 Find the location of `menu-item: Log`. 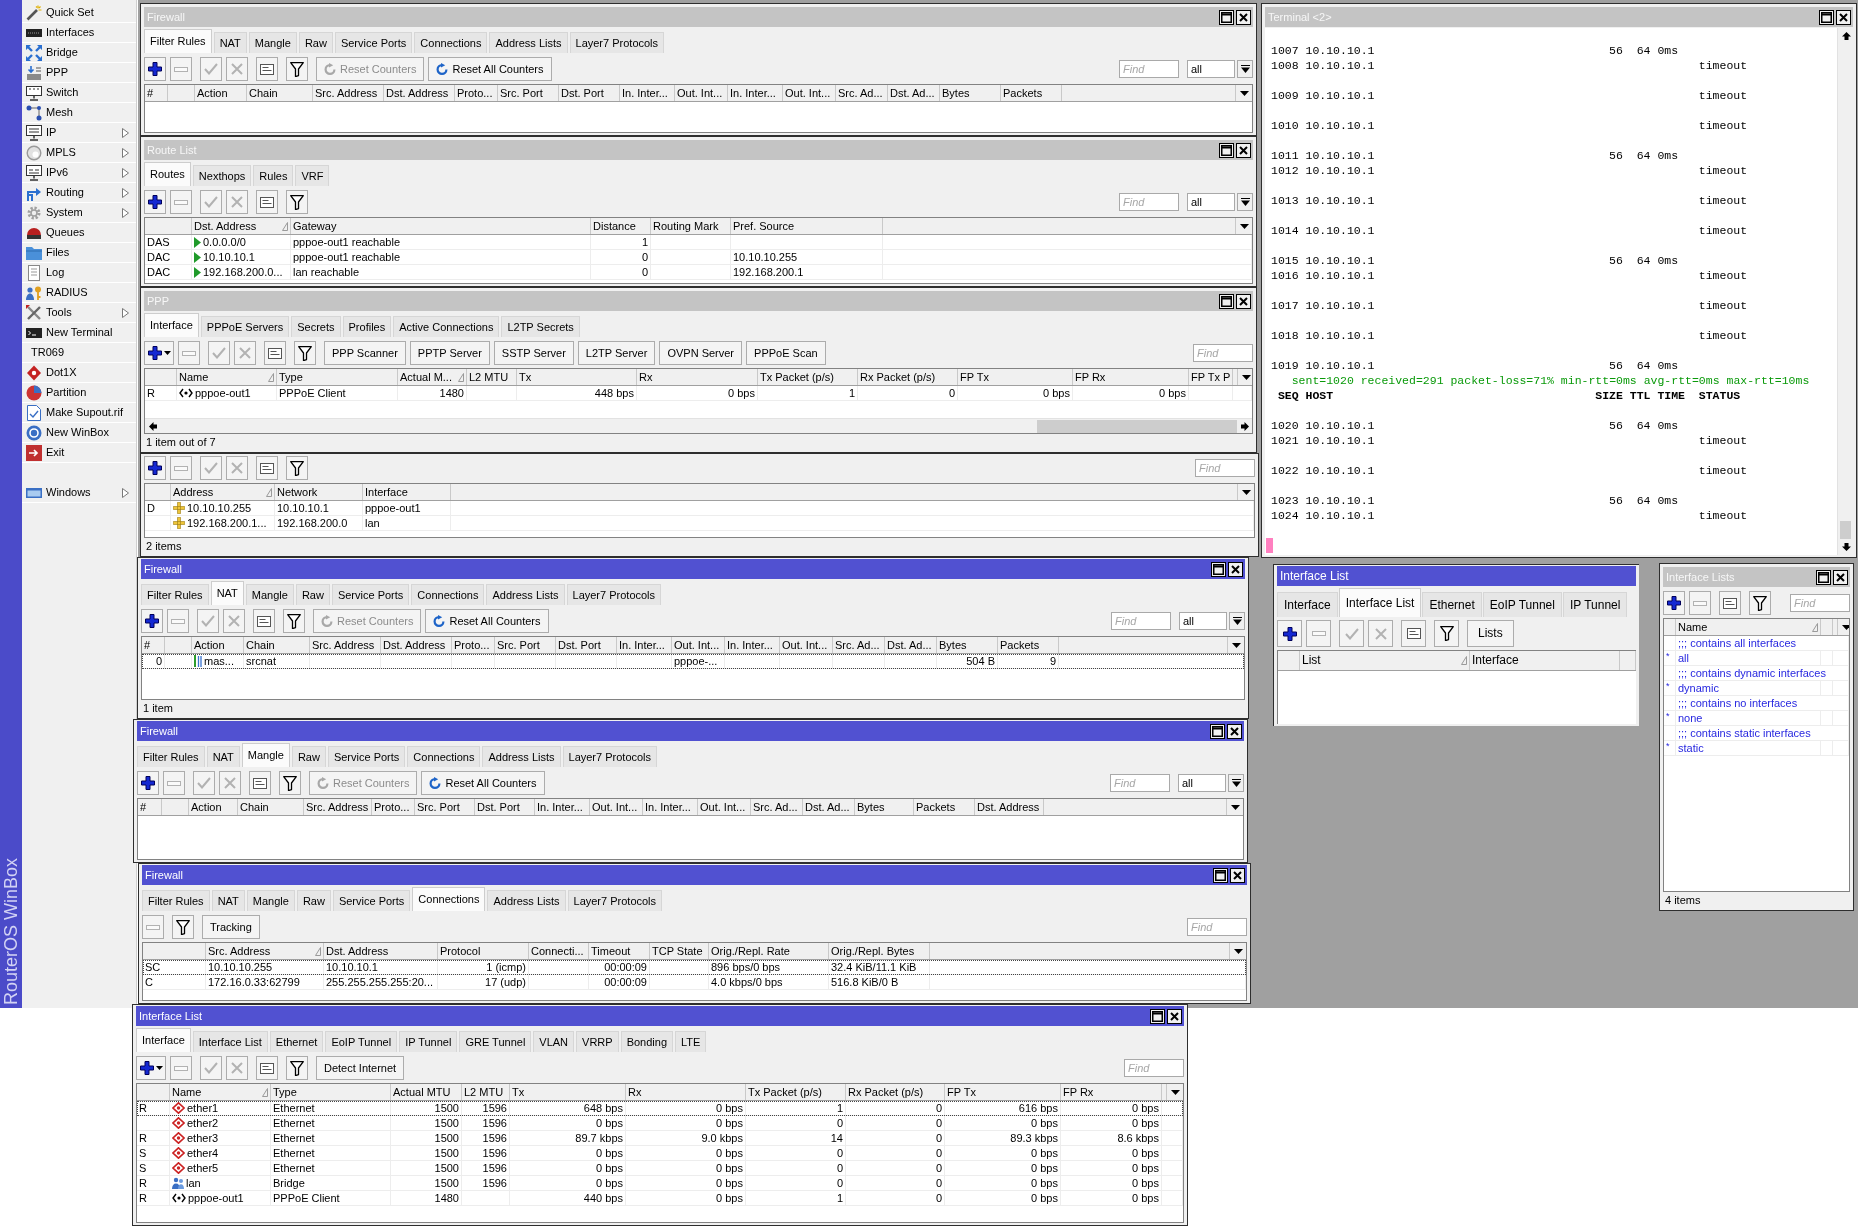

menu-item: Log is located at coordinates (79, 273).